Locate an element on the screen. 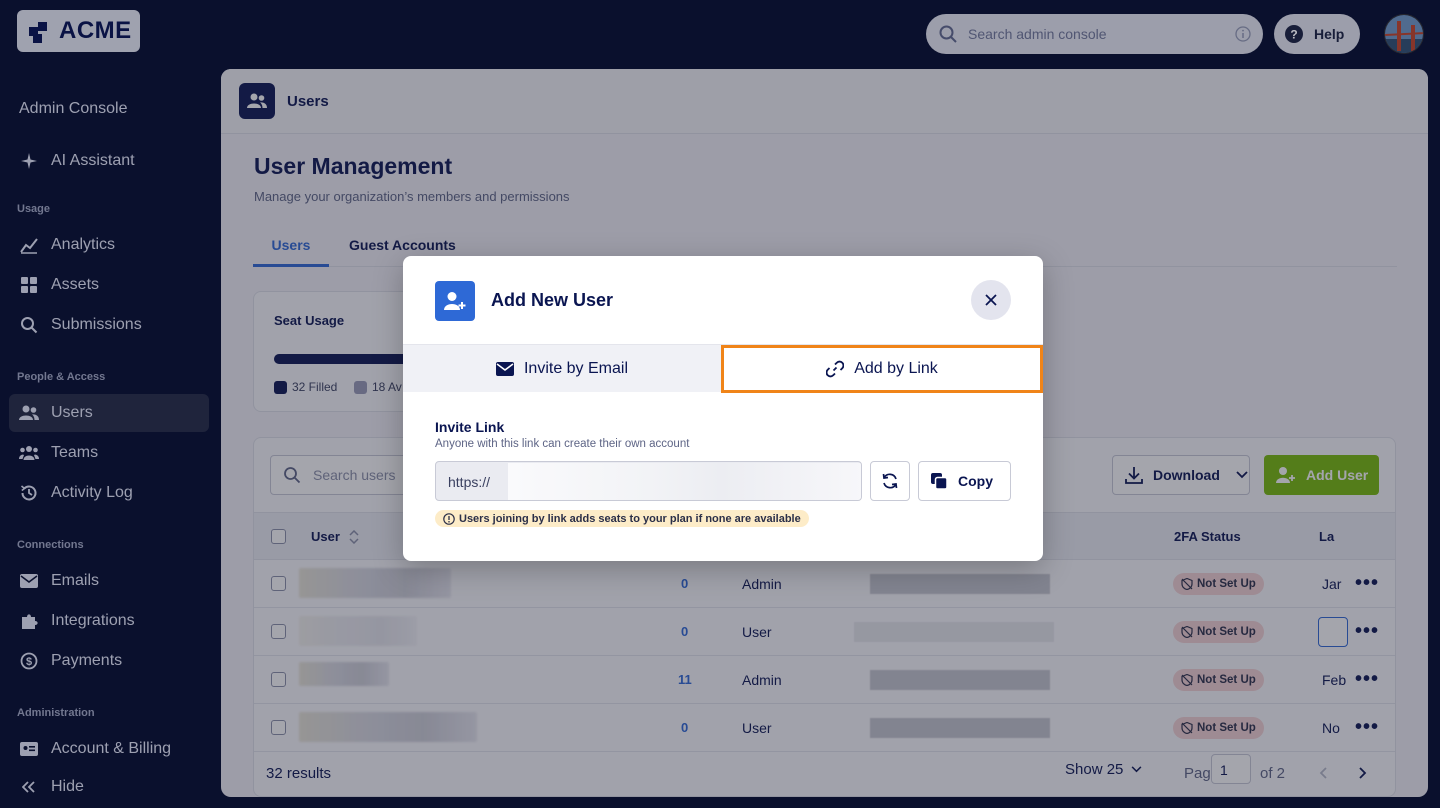  tab-invite-by-email: Invite by Email is located at coordinates (562, 369).